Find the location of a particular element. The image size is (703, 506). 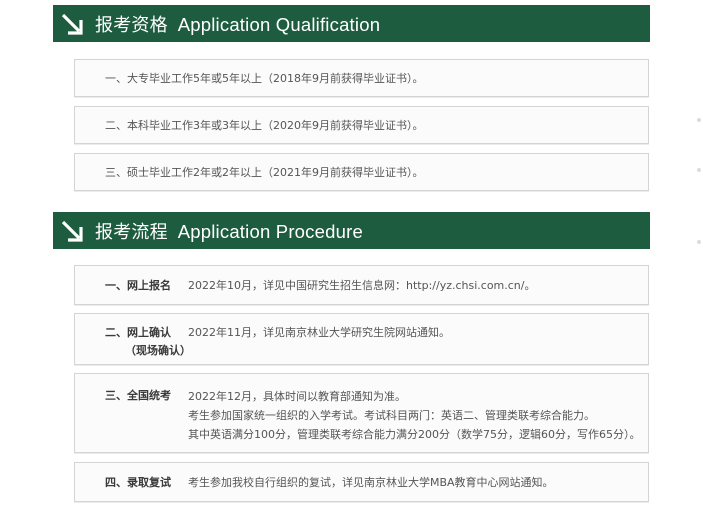

step-label: 三、全国统考 is located at coordinates (138, 395).